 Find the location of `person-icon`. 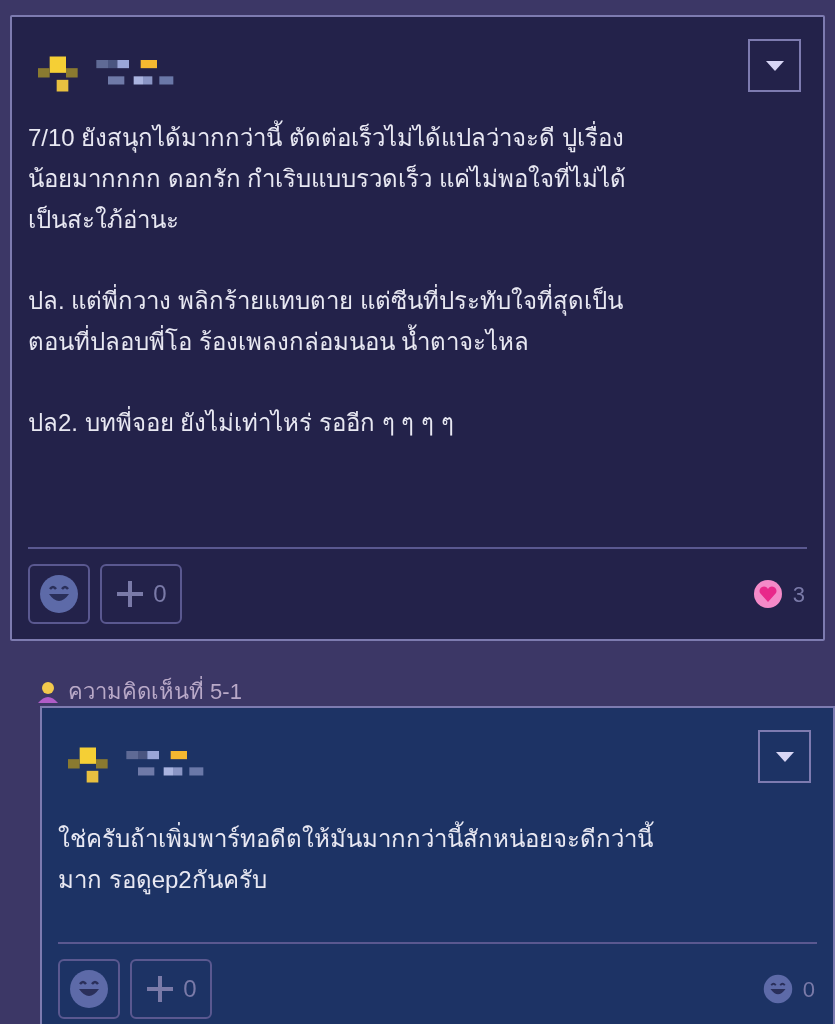

person-icon is located at coordinates (48, 691).